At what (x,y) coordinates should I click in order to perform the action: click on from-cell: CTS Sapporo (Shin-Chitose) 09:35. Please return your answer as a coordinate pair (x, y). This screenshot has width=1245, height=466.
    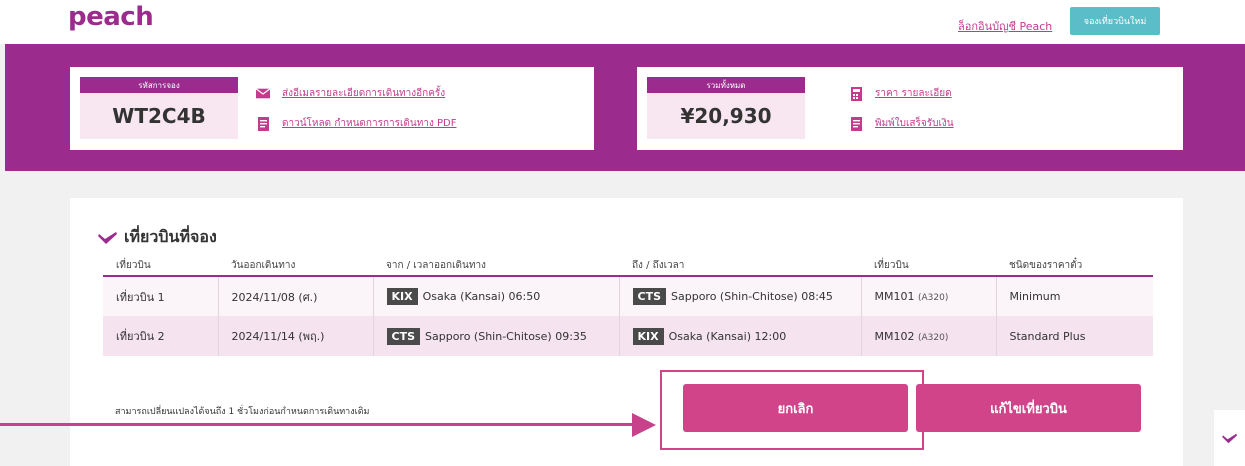
    Looking at the image, I should click on (496, 336).